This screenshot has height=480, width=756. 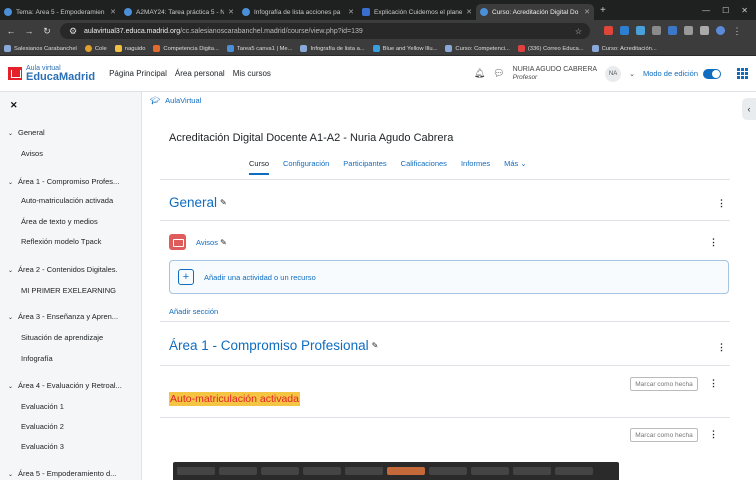 What do you see at coordinates (179, 12) in the screenshot?
I see `browser-tab: A2MAY24: Tarea práctica 5 - N ✕` at bounding box center [179, 12].